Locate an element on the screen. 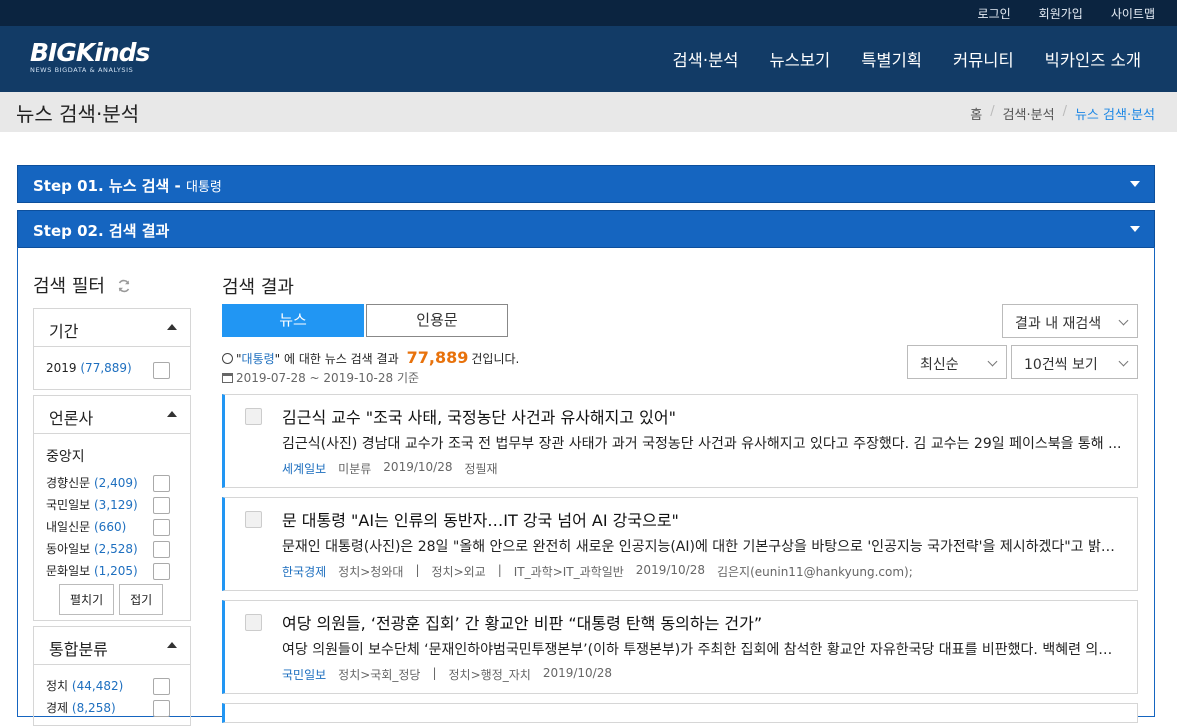 This screenshot has width=1177, height=726. breadcrumb-current: 뉴스 검색·분석 is located at coordinates (1115, 113).